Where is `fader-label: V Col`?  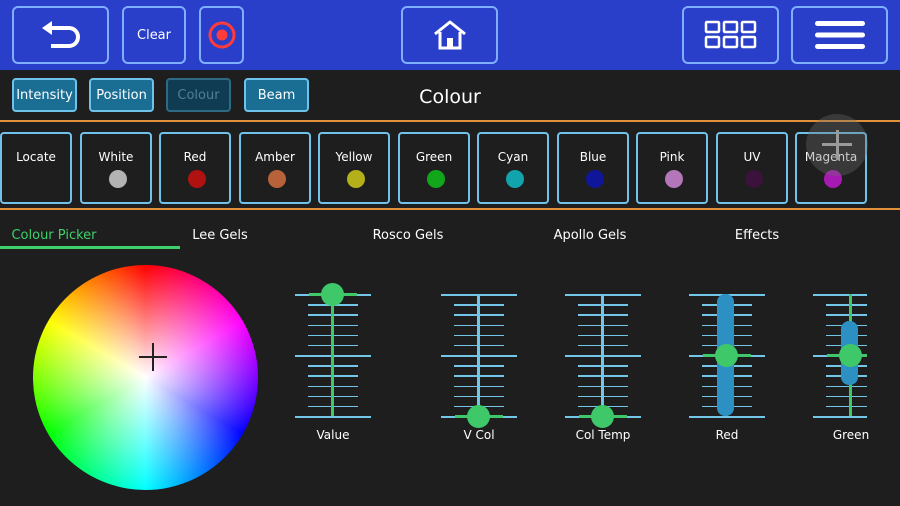
fader-label: V Col is located at coordinates (479, 435).